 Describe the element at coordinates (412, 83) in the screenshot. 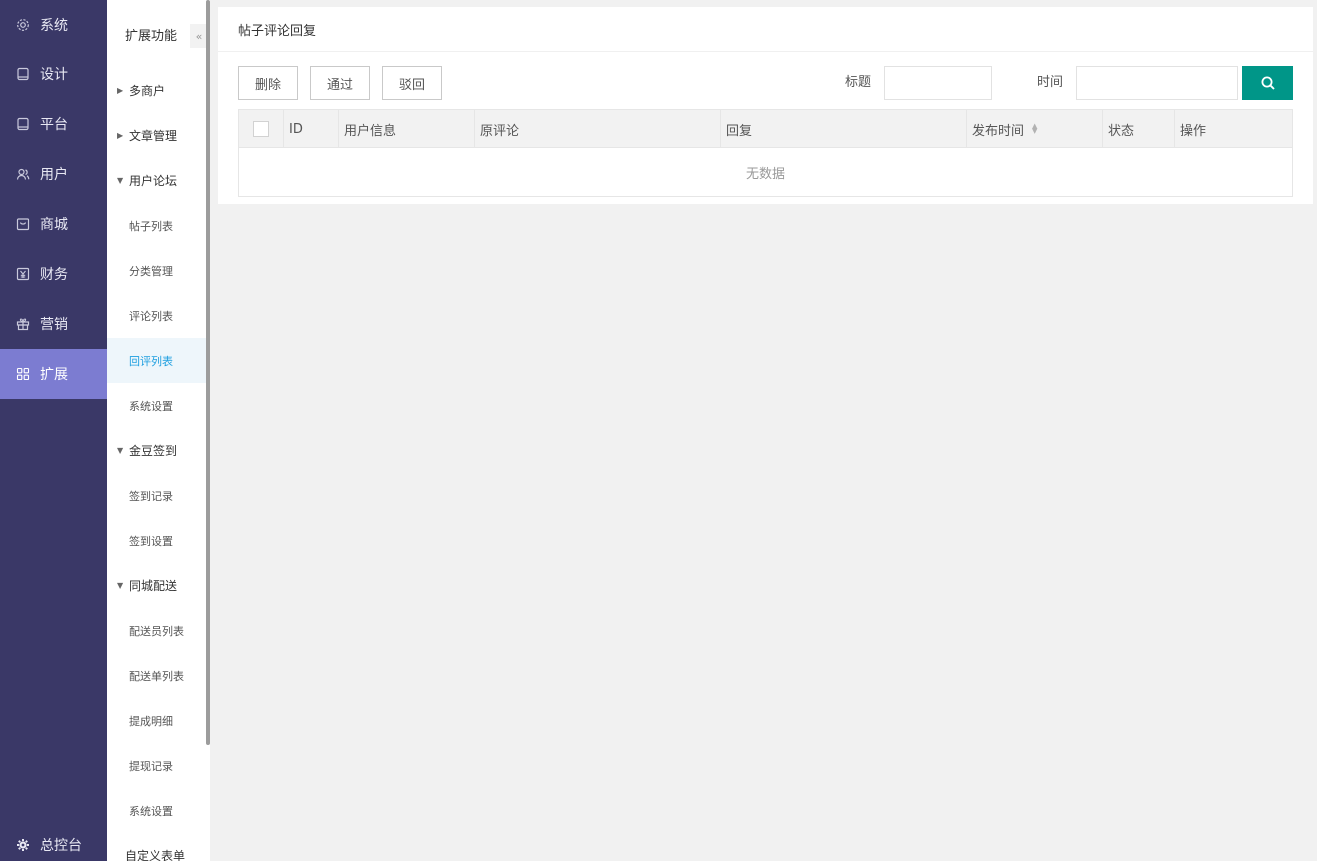

I see `reject-button: 驳回` at that location.